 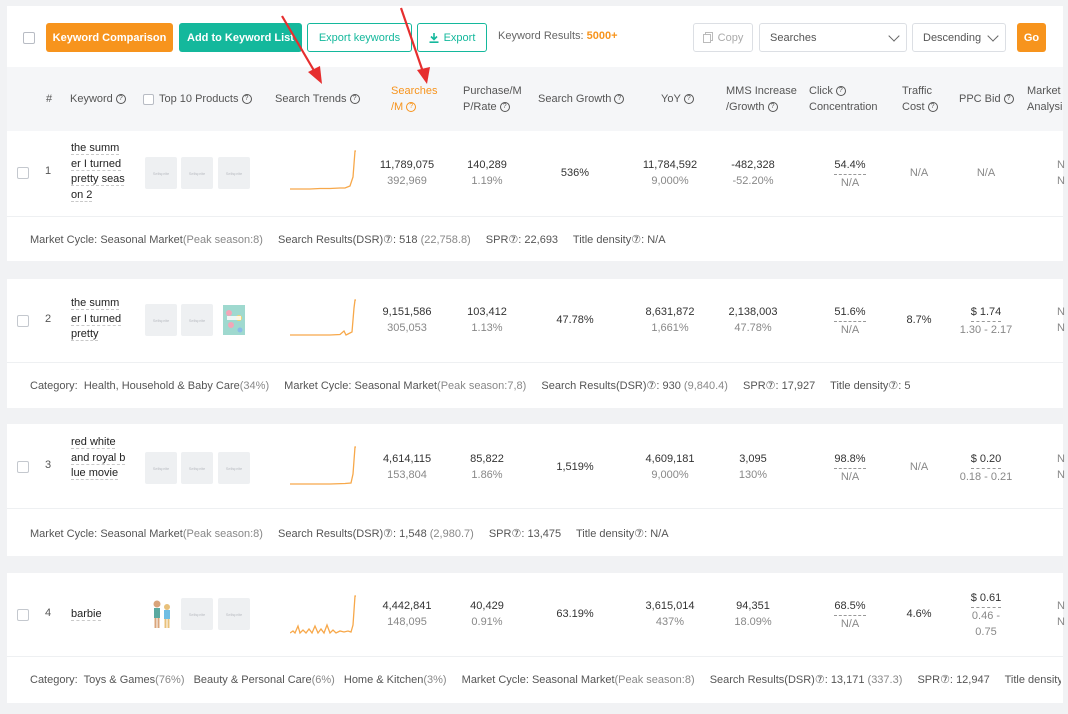 I want to click on column-top10-label: Top 10 Products, so click(x=199, y=99).